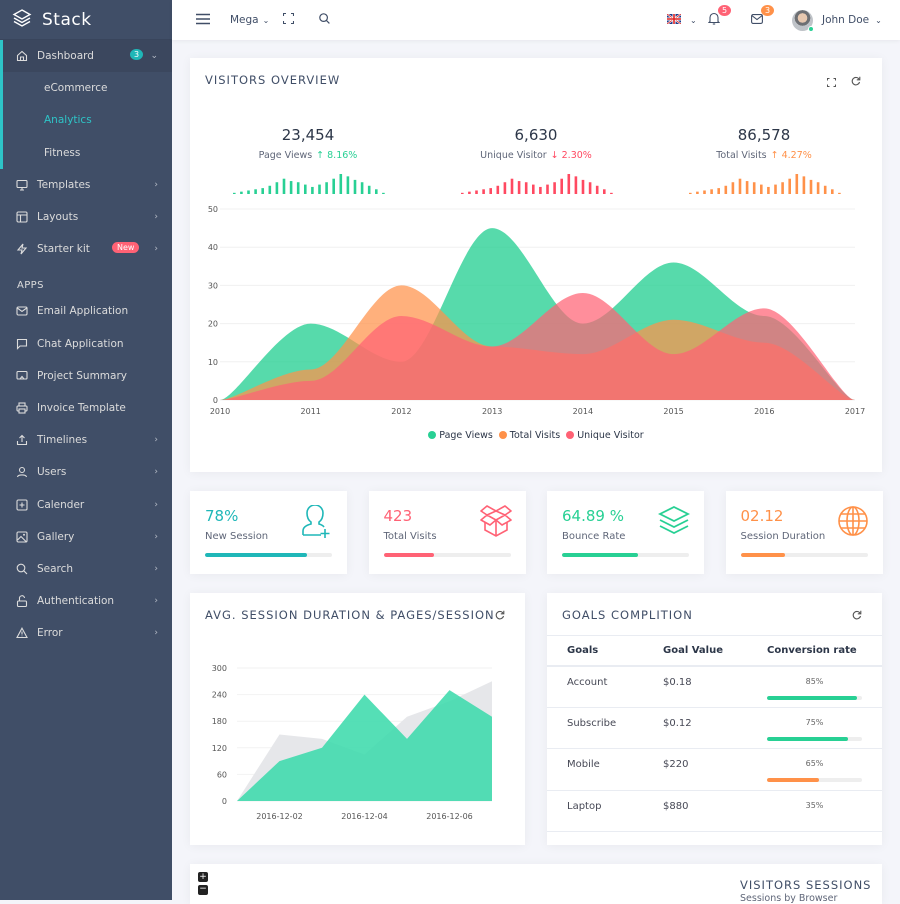  I want to click on mega-menu-dropdown: Mega ⌄, so click(249, 20).